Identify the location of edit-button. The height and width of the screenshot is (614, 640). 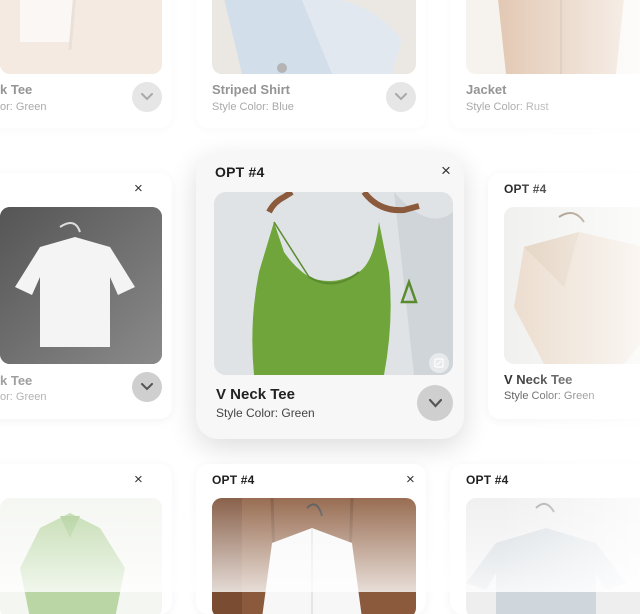
(439, 363).